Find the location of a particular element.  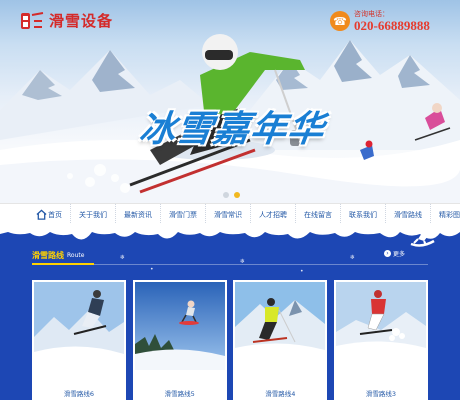

nav-item-label: 联系我们 is located at coordinates (363, 214).